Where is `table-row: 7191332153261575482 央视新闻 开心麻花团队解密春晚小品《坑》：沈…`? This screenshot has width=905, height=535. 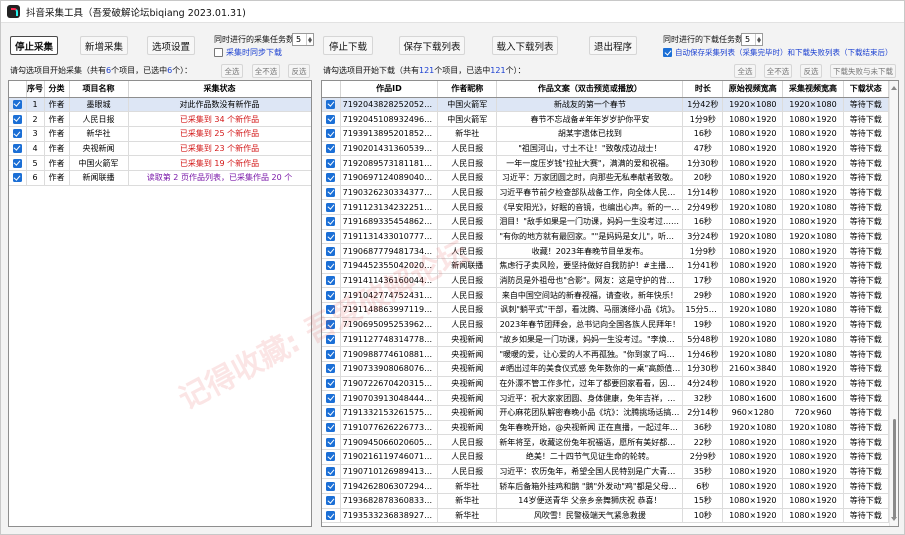
table-row: 7191332153261575482 央视新闻 开心麻花团队解密春晚小品《坑》：沈… is located at coordinates (606, 413).